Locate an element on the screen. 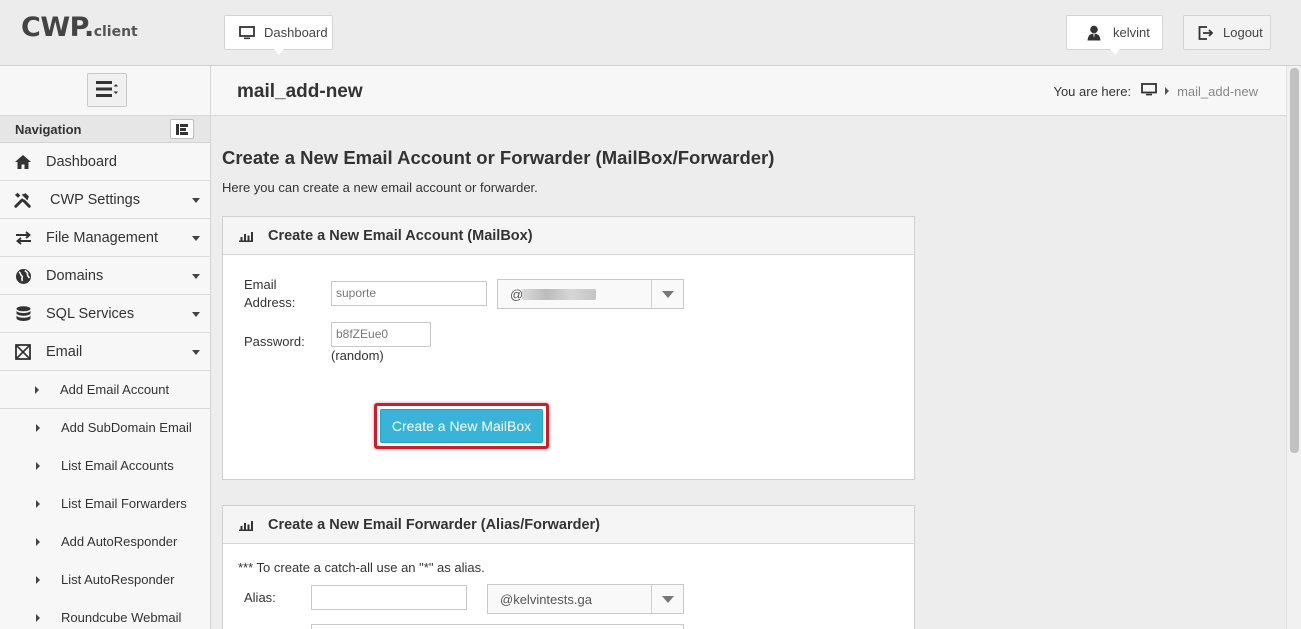  dashboard-notch is located at coordinates (278, 52).